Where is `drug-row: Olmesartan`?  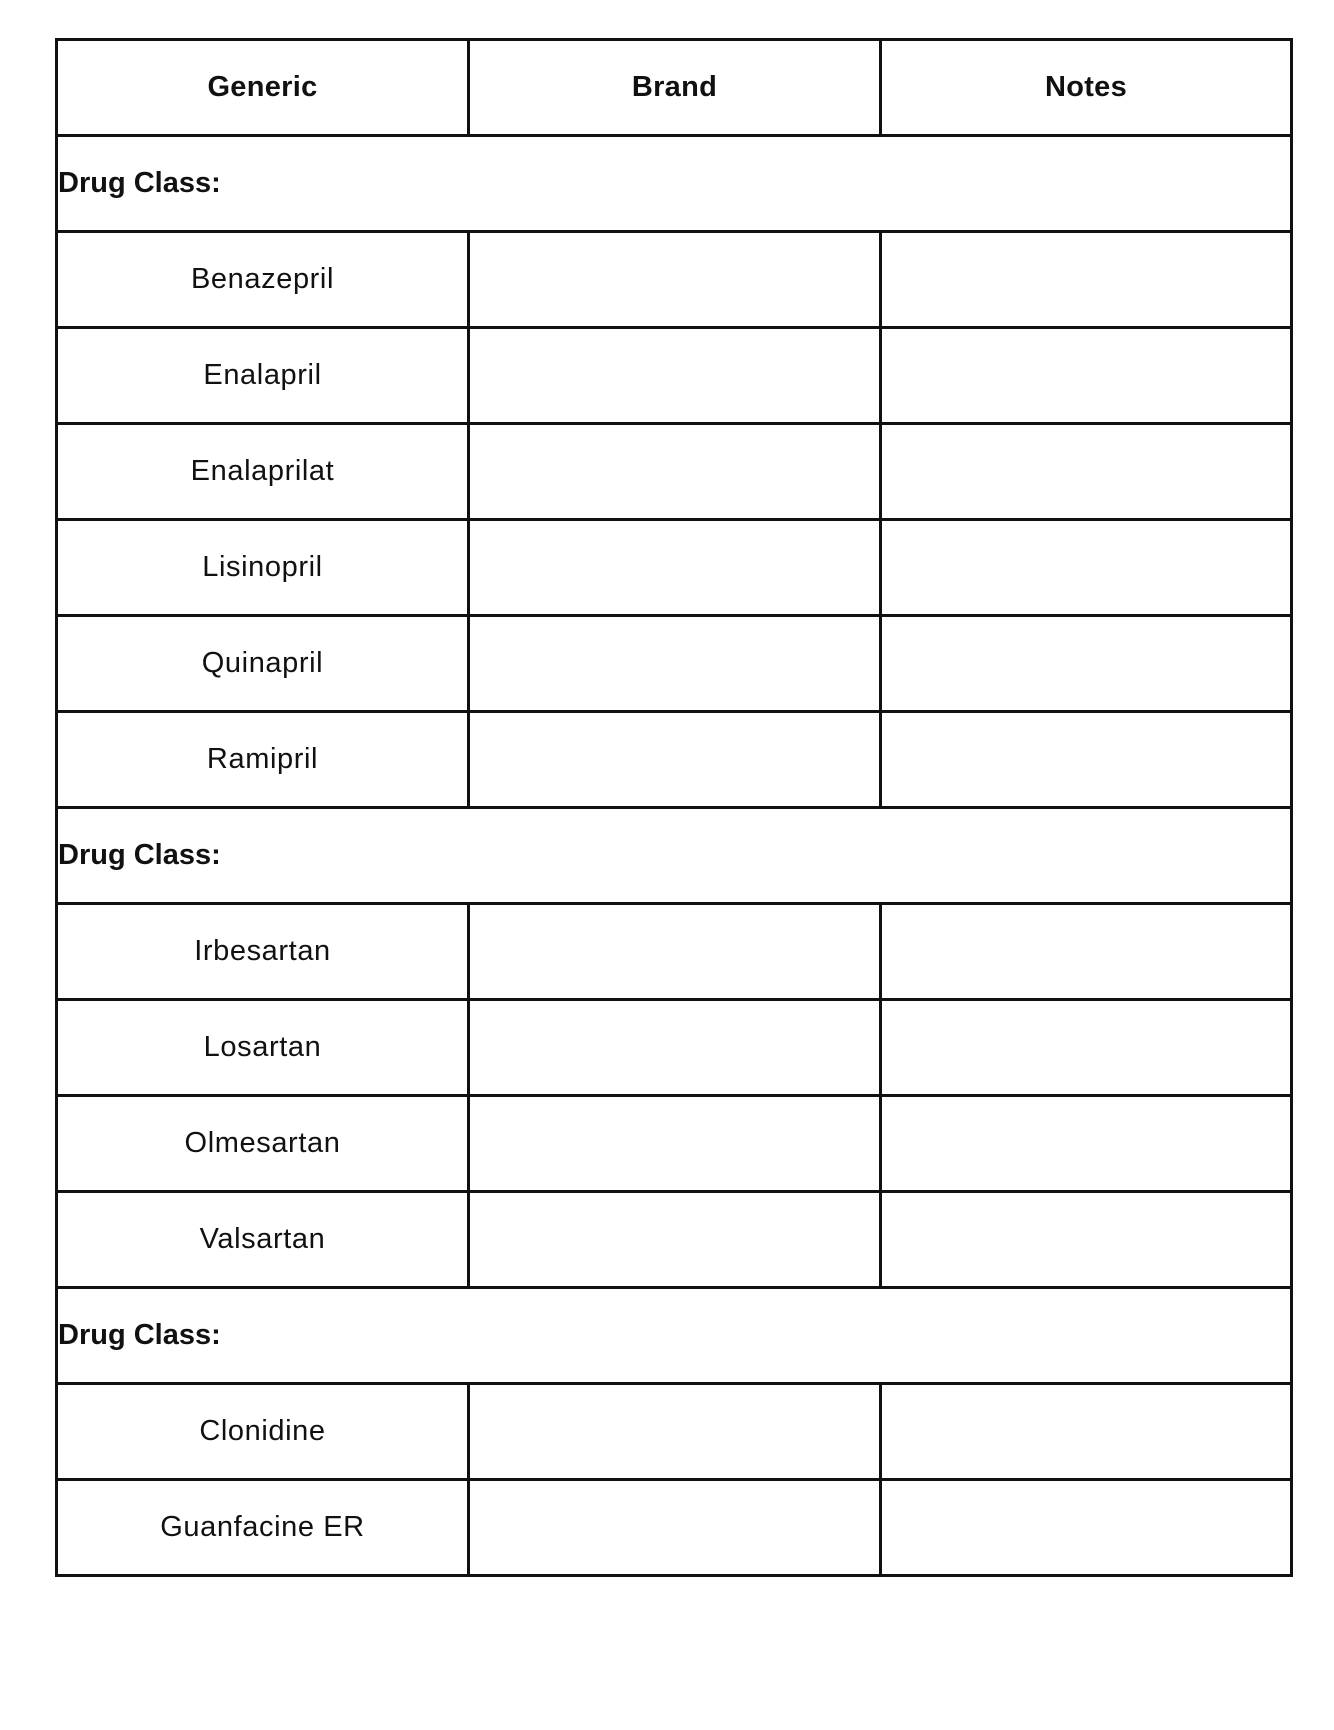 drug-row: Olmesartan is located at coordinates (674, 1143).